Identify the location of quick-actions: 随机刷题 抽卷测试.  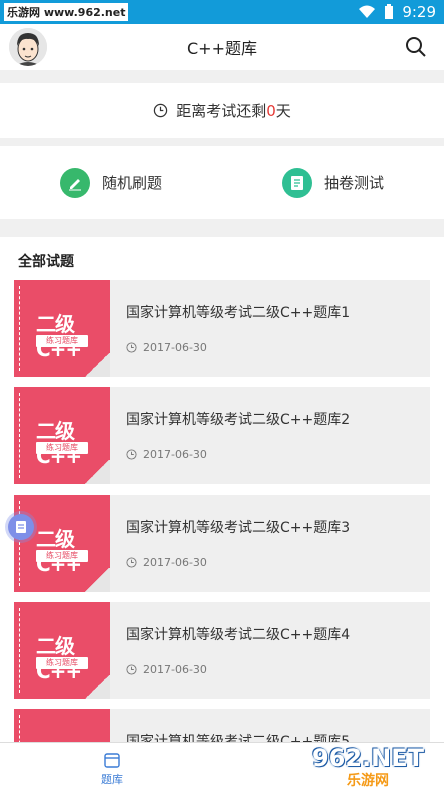
(222, 182).